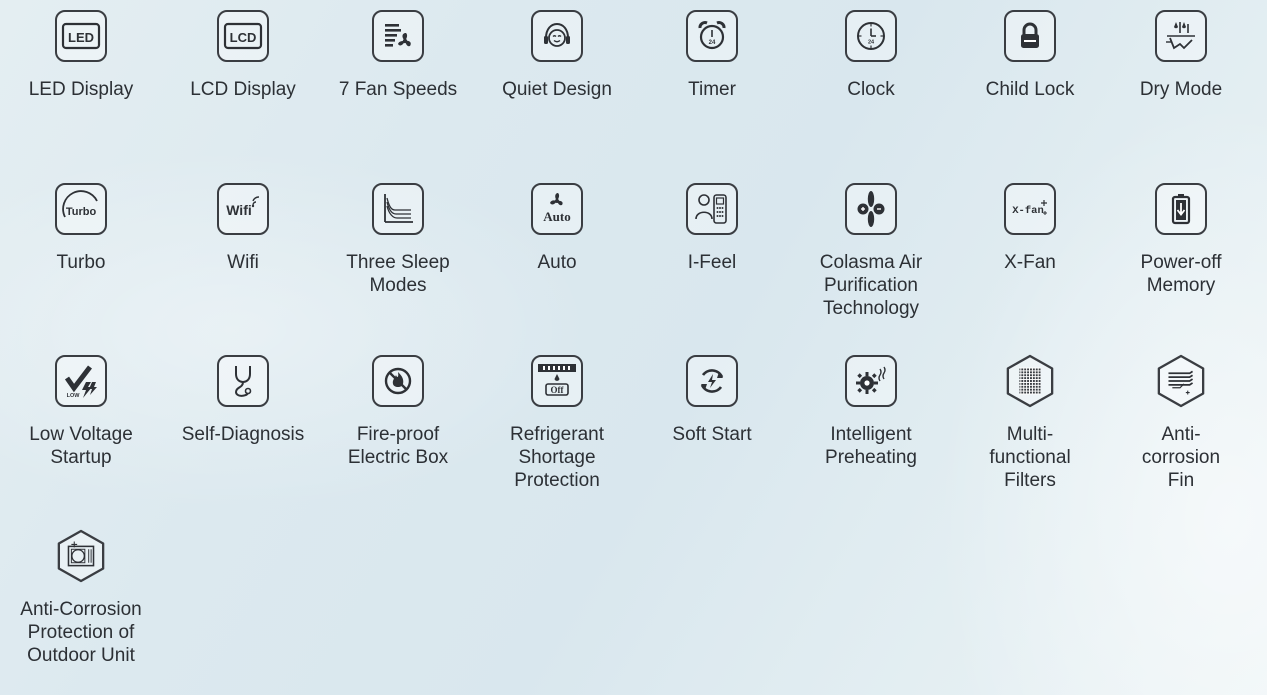 The height and width of the screenshot is (695, 1267). Describe the element at coordinates (1030, 89) in the screenshot. I see `feature-label: Child Lock` at that location.